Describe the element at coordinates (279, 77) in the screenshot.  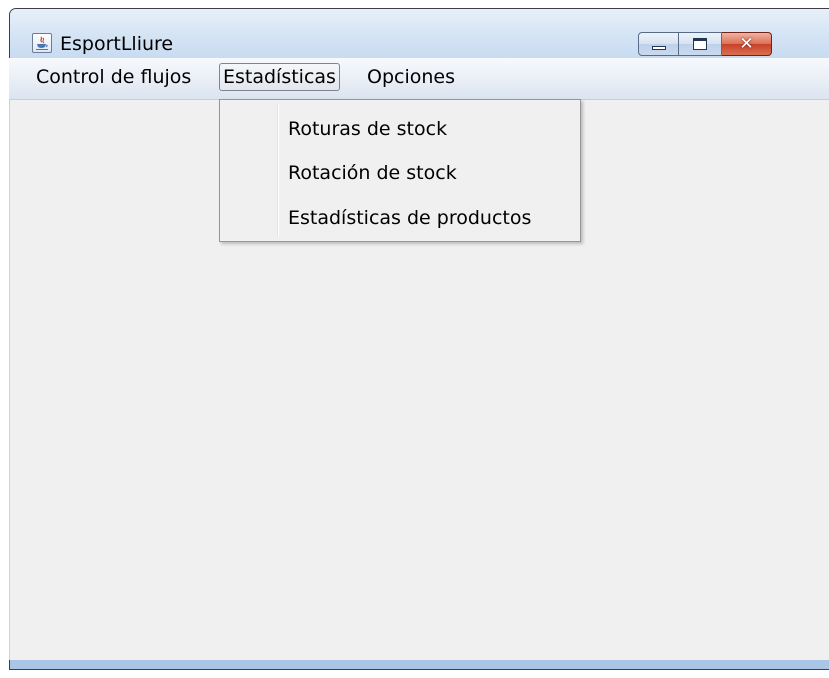
I see `menu-estadisticas: Estadísticas` at that location.